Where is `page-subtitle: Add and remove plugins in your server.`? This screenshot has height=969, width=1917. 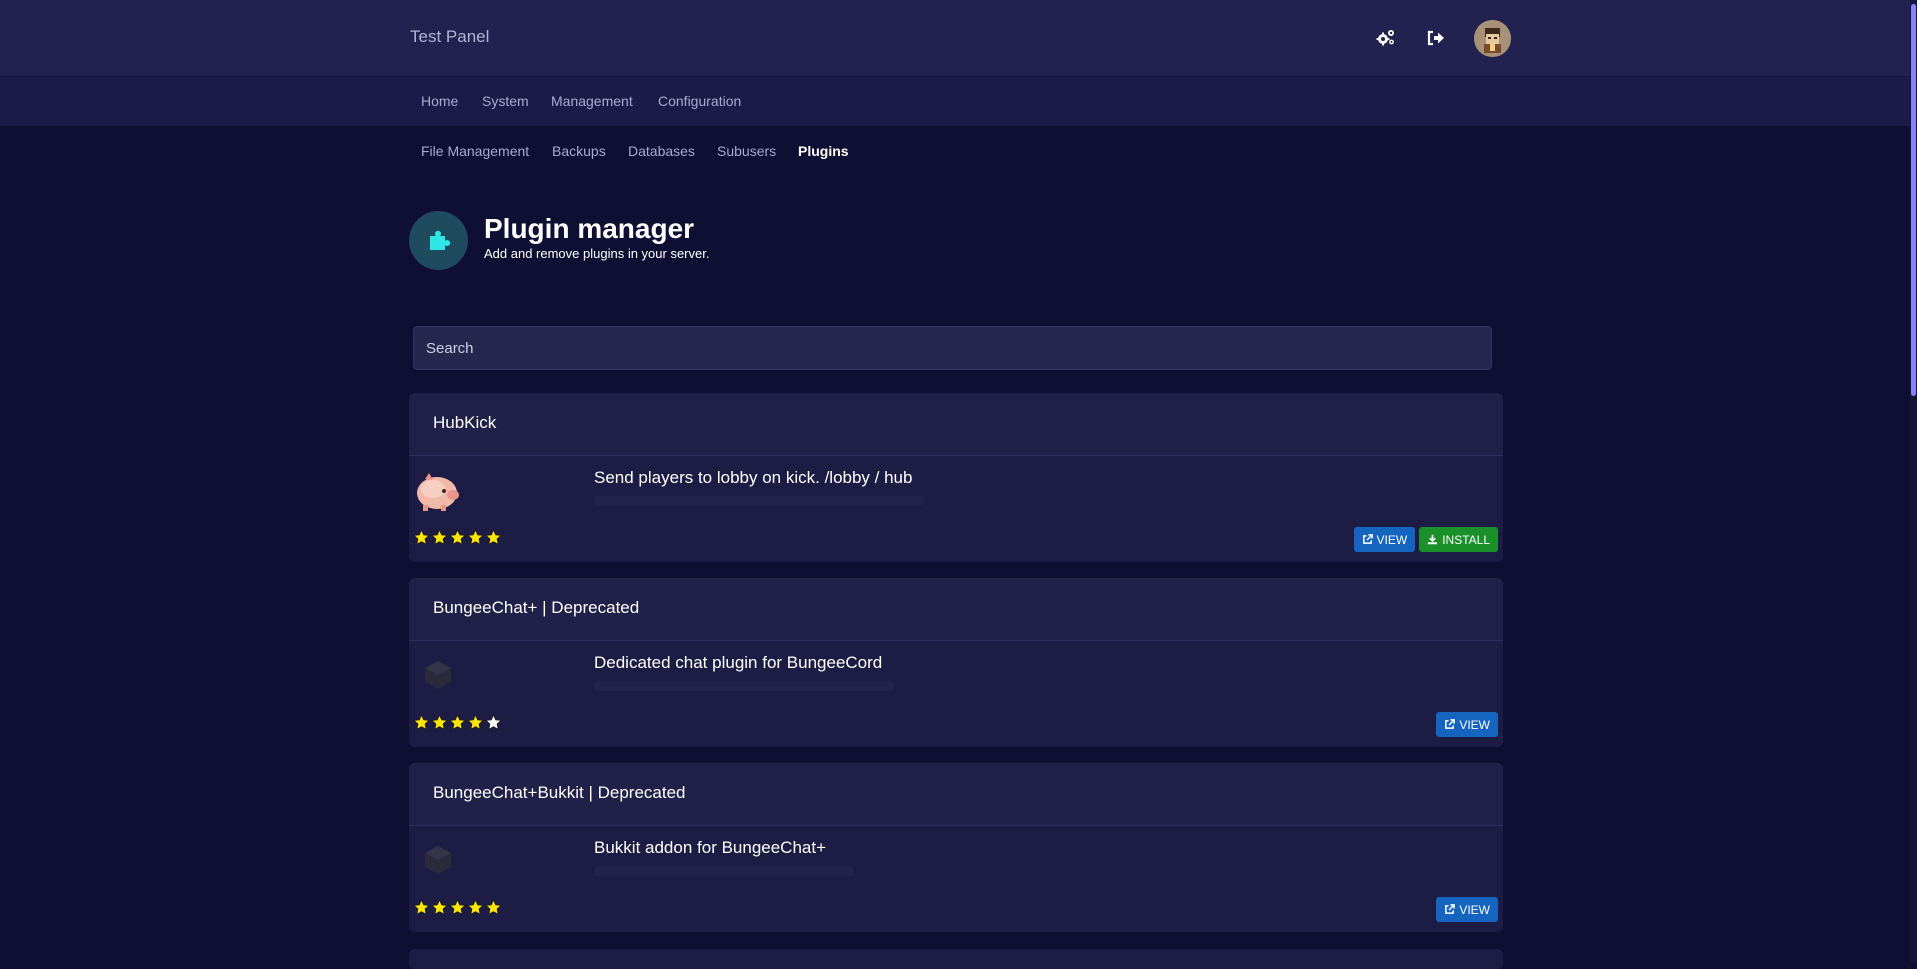 page-subtitle: Add and remove plugins in your server. is located at coordinates (597, 253).